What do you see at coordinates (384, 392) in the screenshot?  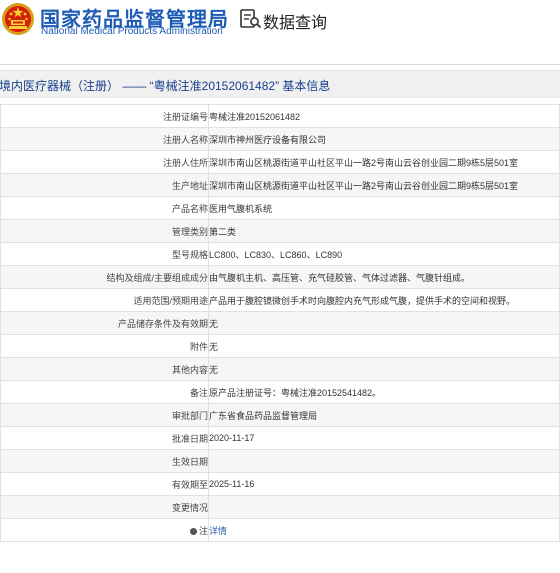 I see `field-value: 原产品注册证号：粤械注准20152541482。` at bounding box center [384, 392].